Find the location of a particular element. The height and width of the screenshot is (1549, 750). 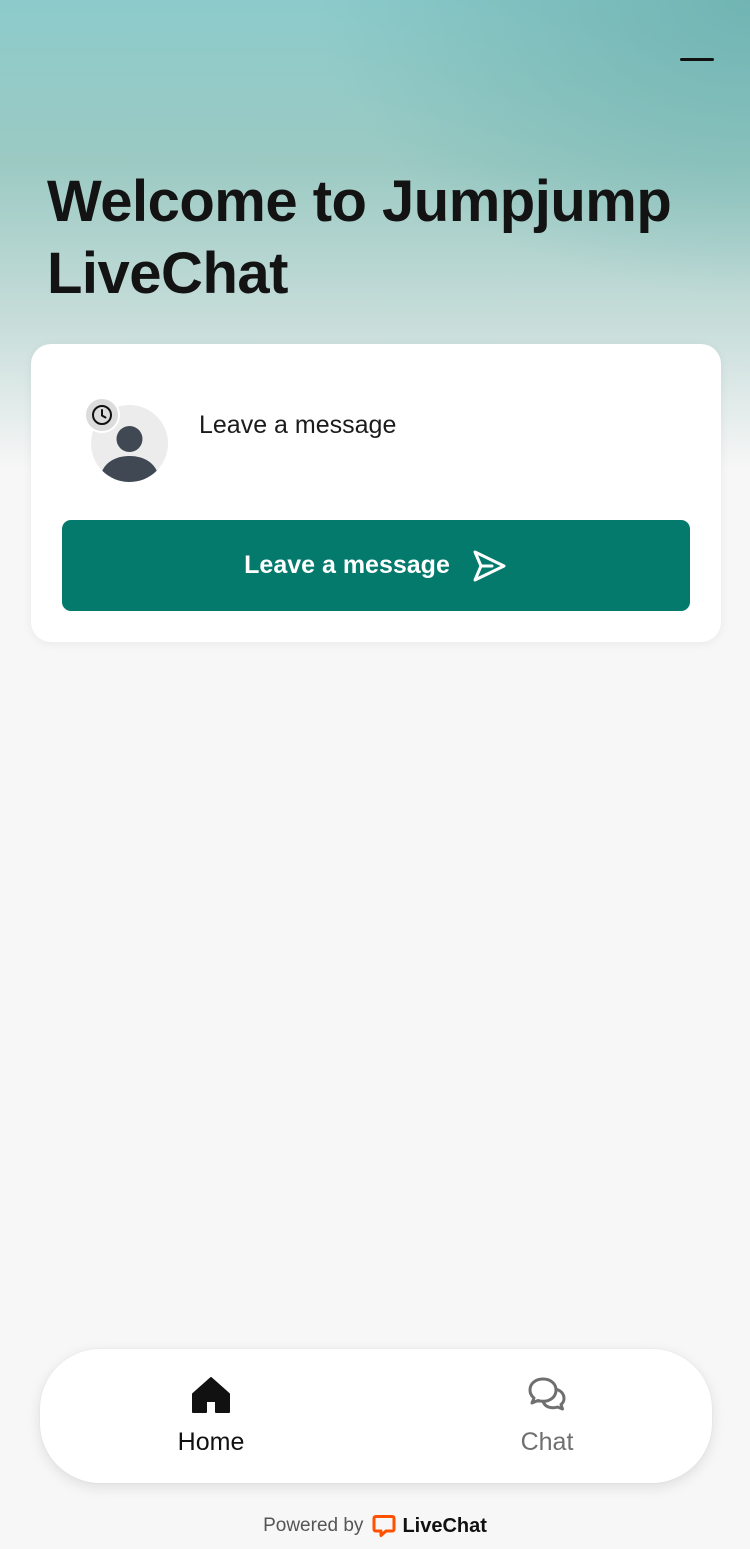

leave-message-button-label: Leave a message is located at coordinates (347, 565).